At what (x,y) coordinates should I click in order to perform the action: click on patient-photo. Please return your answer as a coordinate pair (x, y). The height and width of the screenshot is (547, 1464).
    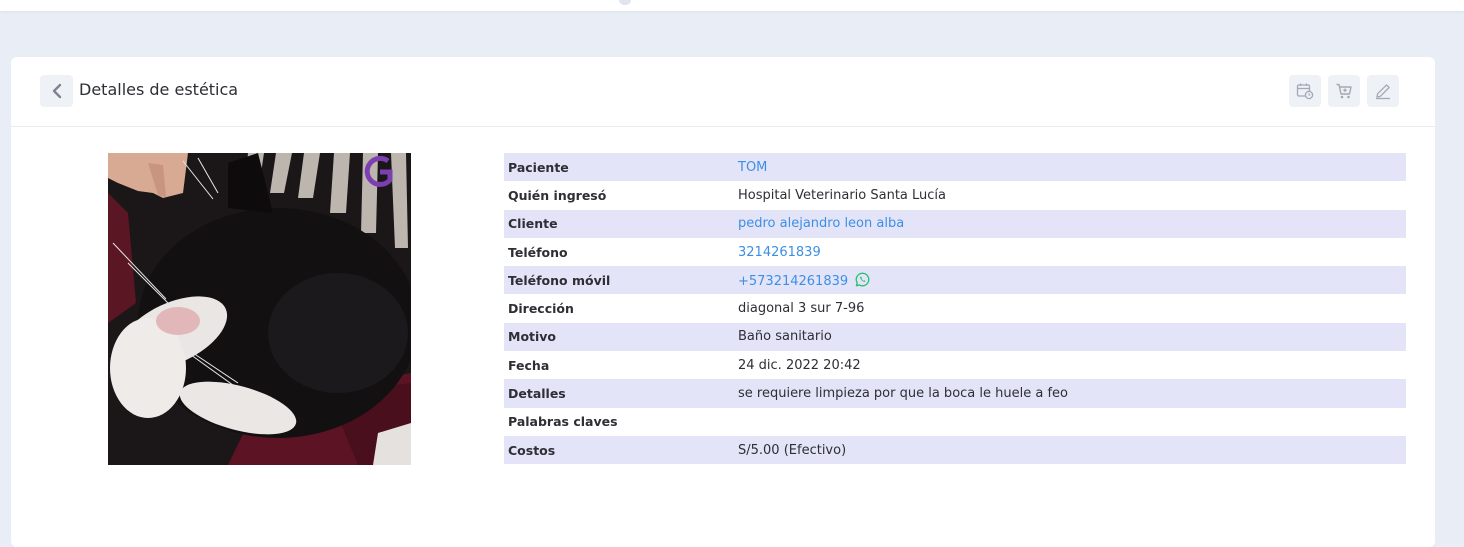
    Looking at the image, I should click on (259, 309).